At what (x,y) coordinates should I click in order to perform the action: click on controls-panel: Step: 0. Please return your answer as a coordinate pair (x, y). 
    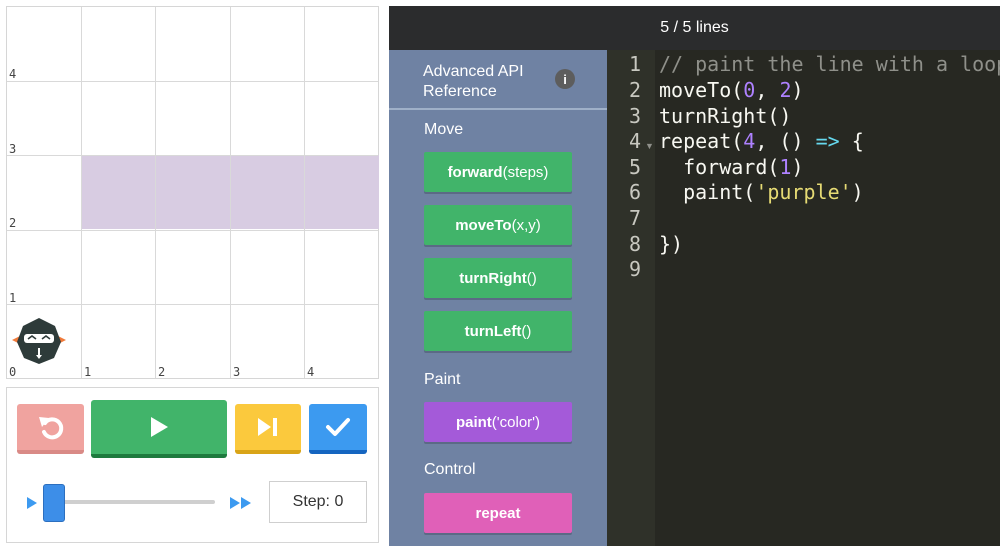
    Looking at the image, I should click on (192, 465).